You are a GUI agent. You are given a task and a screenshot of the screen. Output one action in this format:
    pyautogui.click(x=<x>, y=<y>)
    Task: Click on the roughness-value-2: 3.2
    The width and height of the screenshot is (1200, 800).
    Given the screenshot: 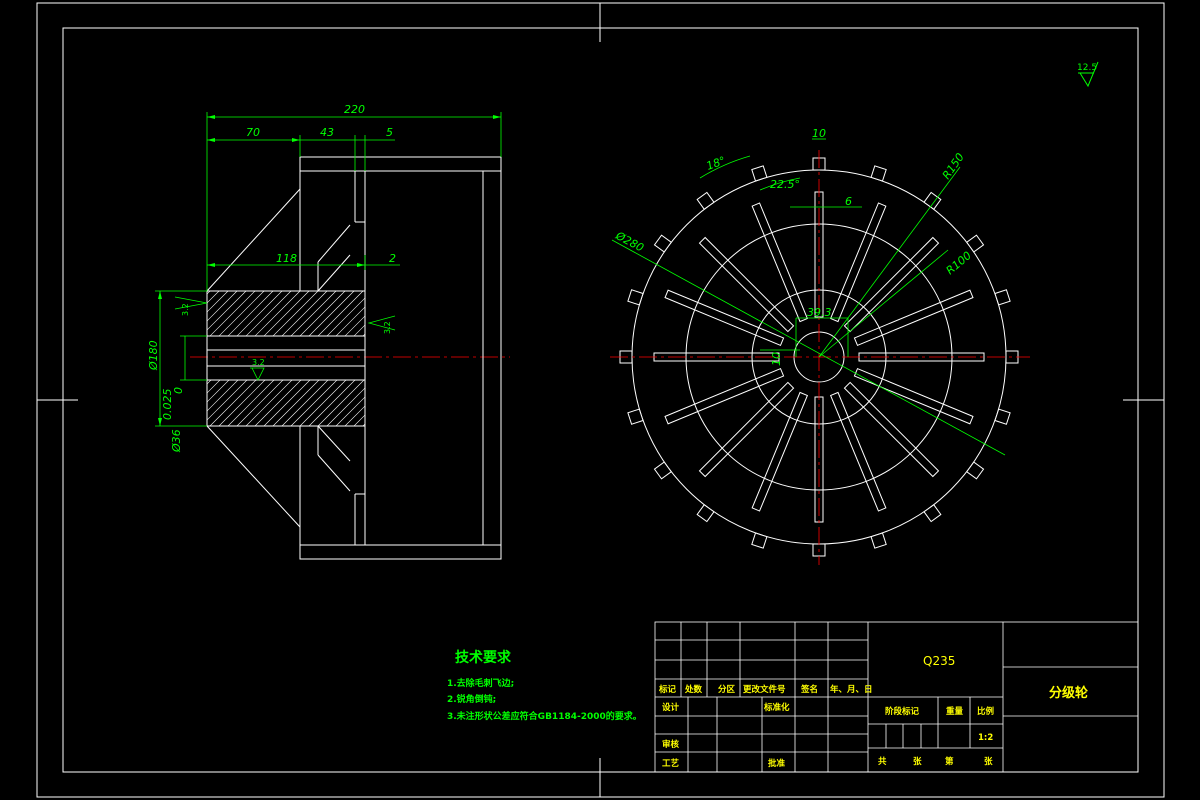 What is the action you would take?
    pyautogui.click(x=387, y=327)
    